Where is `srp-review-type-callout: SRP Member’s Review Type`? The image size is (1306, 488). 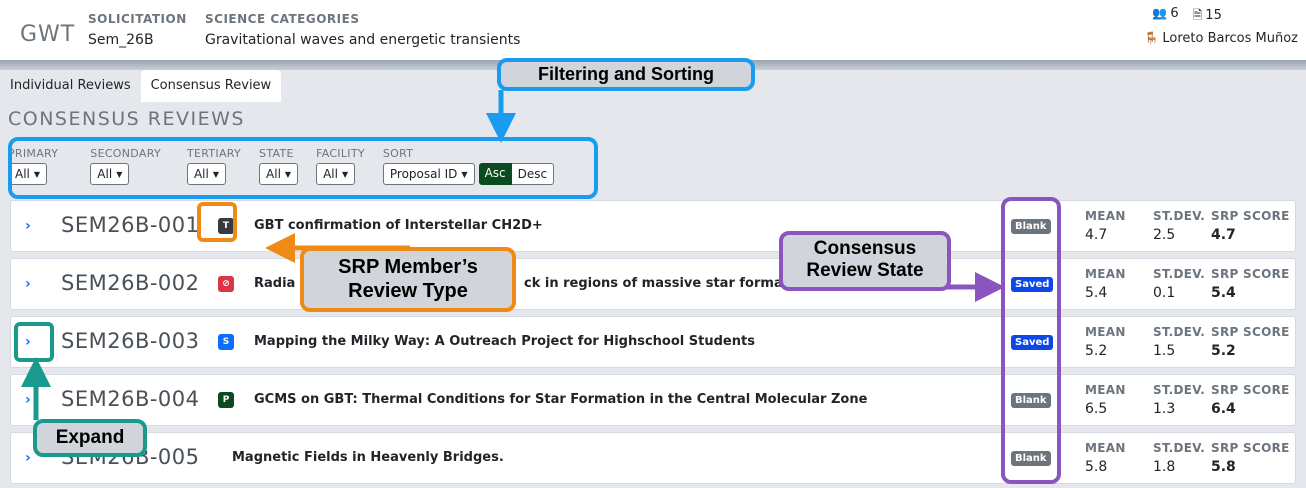
srp-review-type-callout: SRP Member’s Review Type is located at coordinates (408, 279).